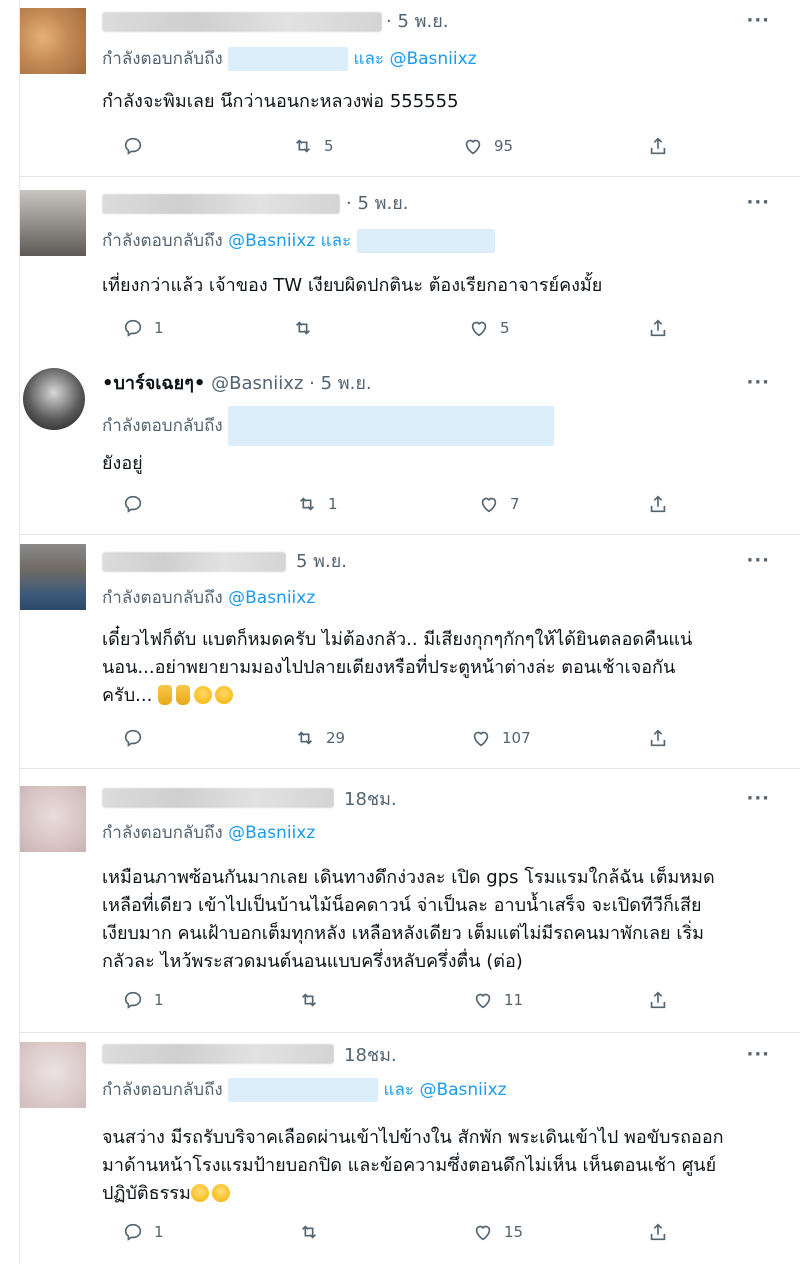 The height and width of the screenshot is (1264, 800). I want to click on and-word: และ, so click(369, 59).